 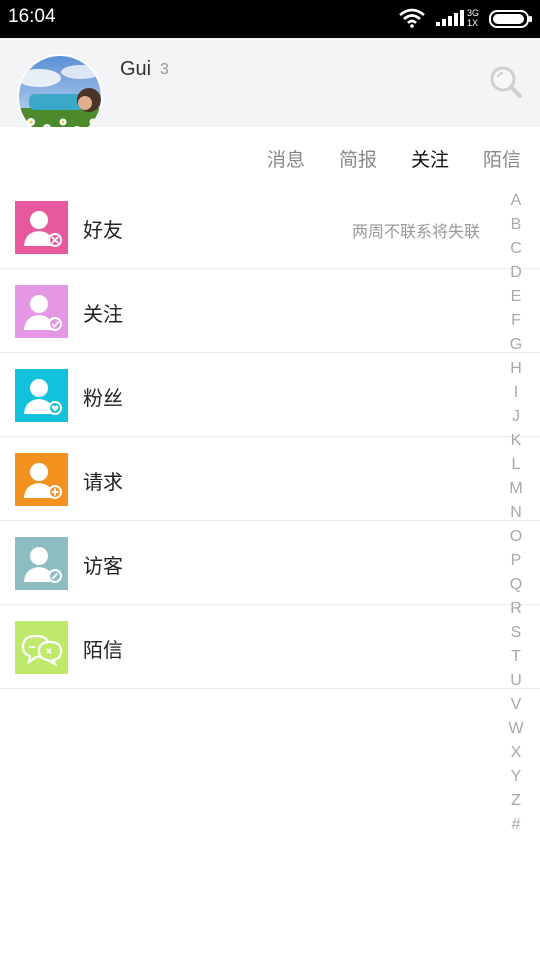 I want to click on tab-stranger-messages: 陌信, so click(x=502, y=158).